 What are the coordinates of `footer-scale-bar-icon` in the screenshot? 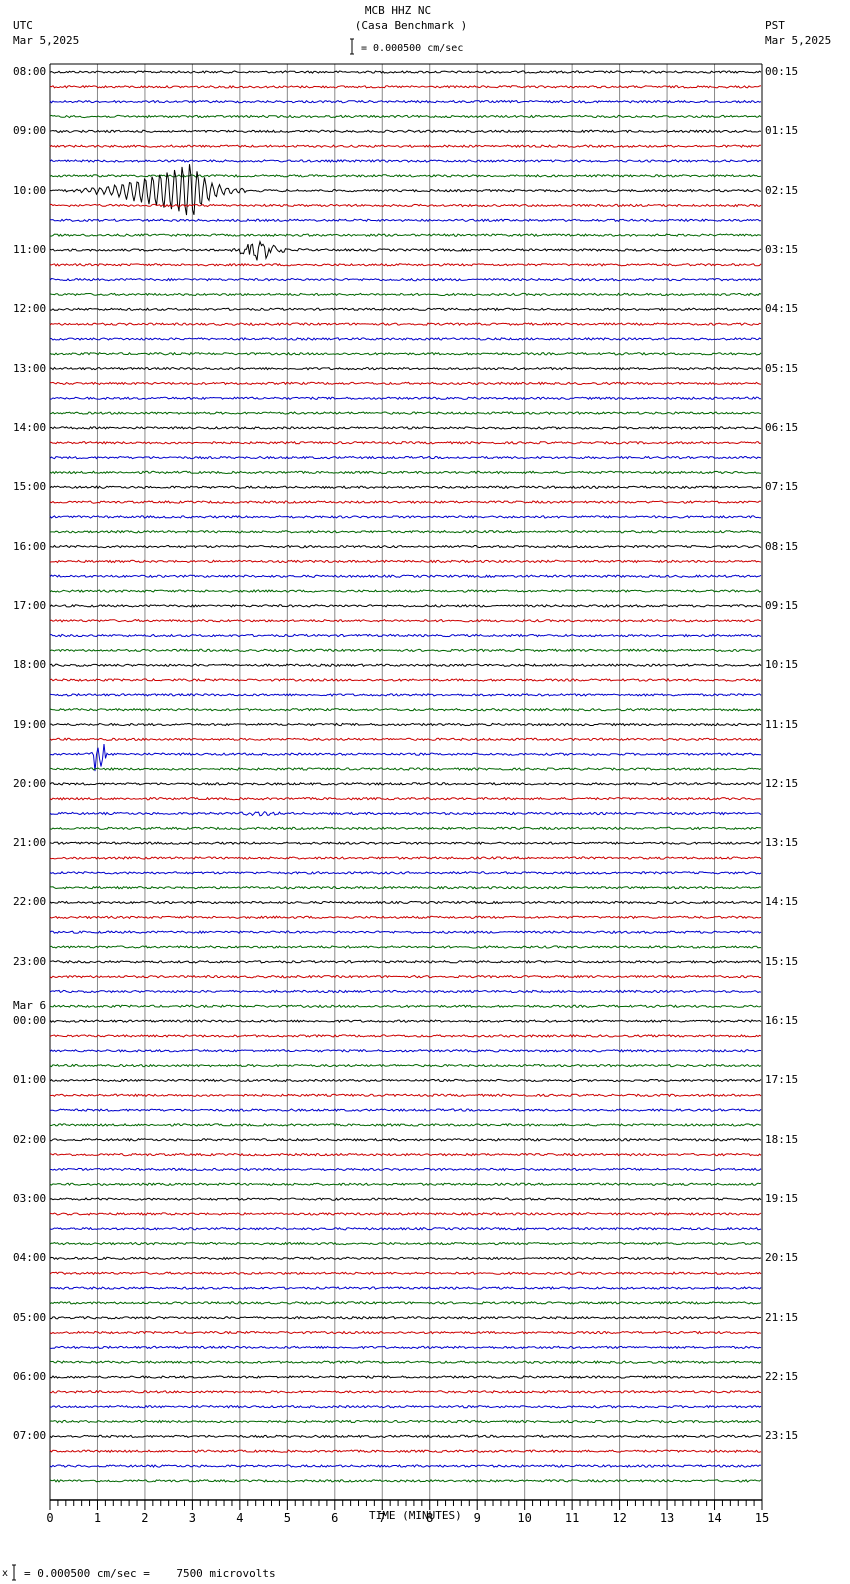 It's located at (14, 1572).